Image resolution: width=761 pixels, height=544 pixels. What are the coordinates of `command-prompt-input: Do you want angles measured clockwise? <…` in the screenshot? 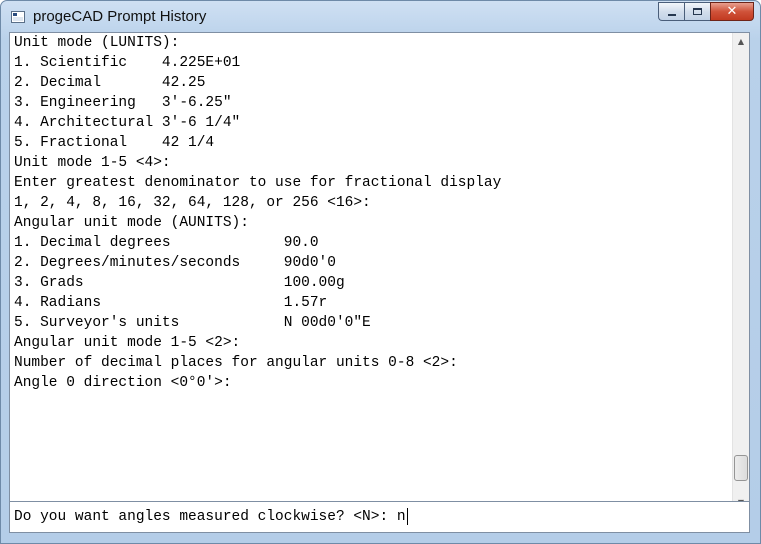 It's located at (379, 517).